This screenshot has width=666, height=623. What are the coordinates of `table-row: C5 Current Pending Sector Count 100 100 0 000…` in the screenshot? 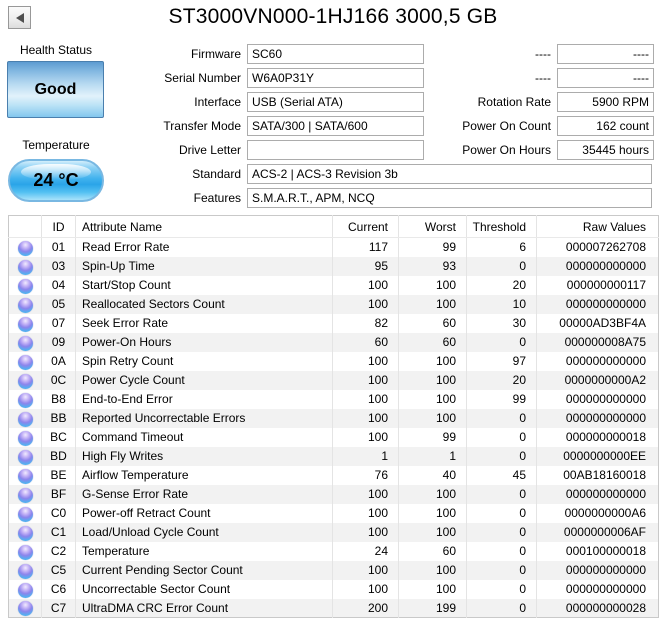 It's located at (333, 570).